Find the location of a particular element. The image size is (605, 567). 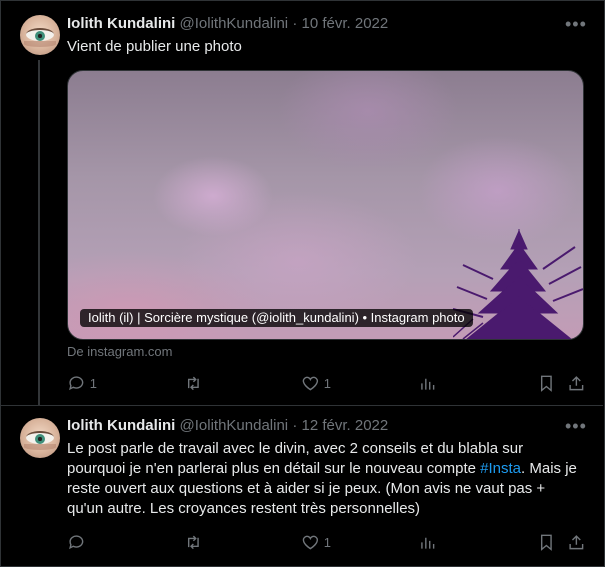

card-source: De instagram.com is located at coordinates (119, 352).